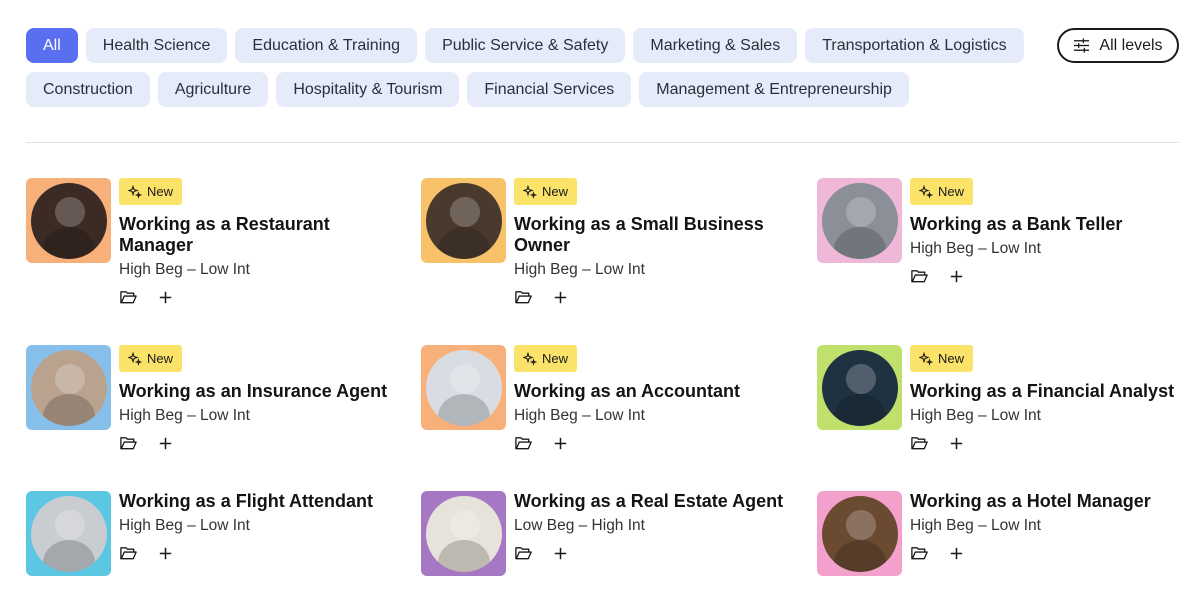  I want to click on course-title: Working as a Real Estate Agent, so click(654, 501).